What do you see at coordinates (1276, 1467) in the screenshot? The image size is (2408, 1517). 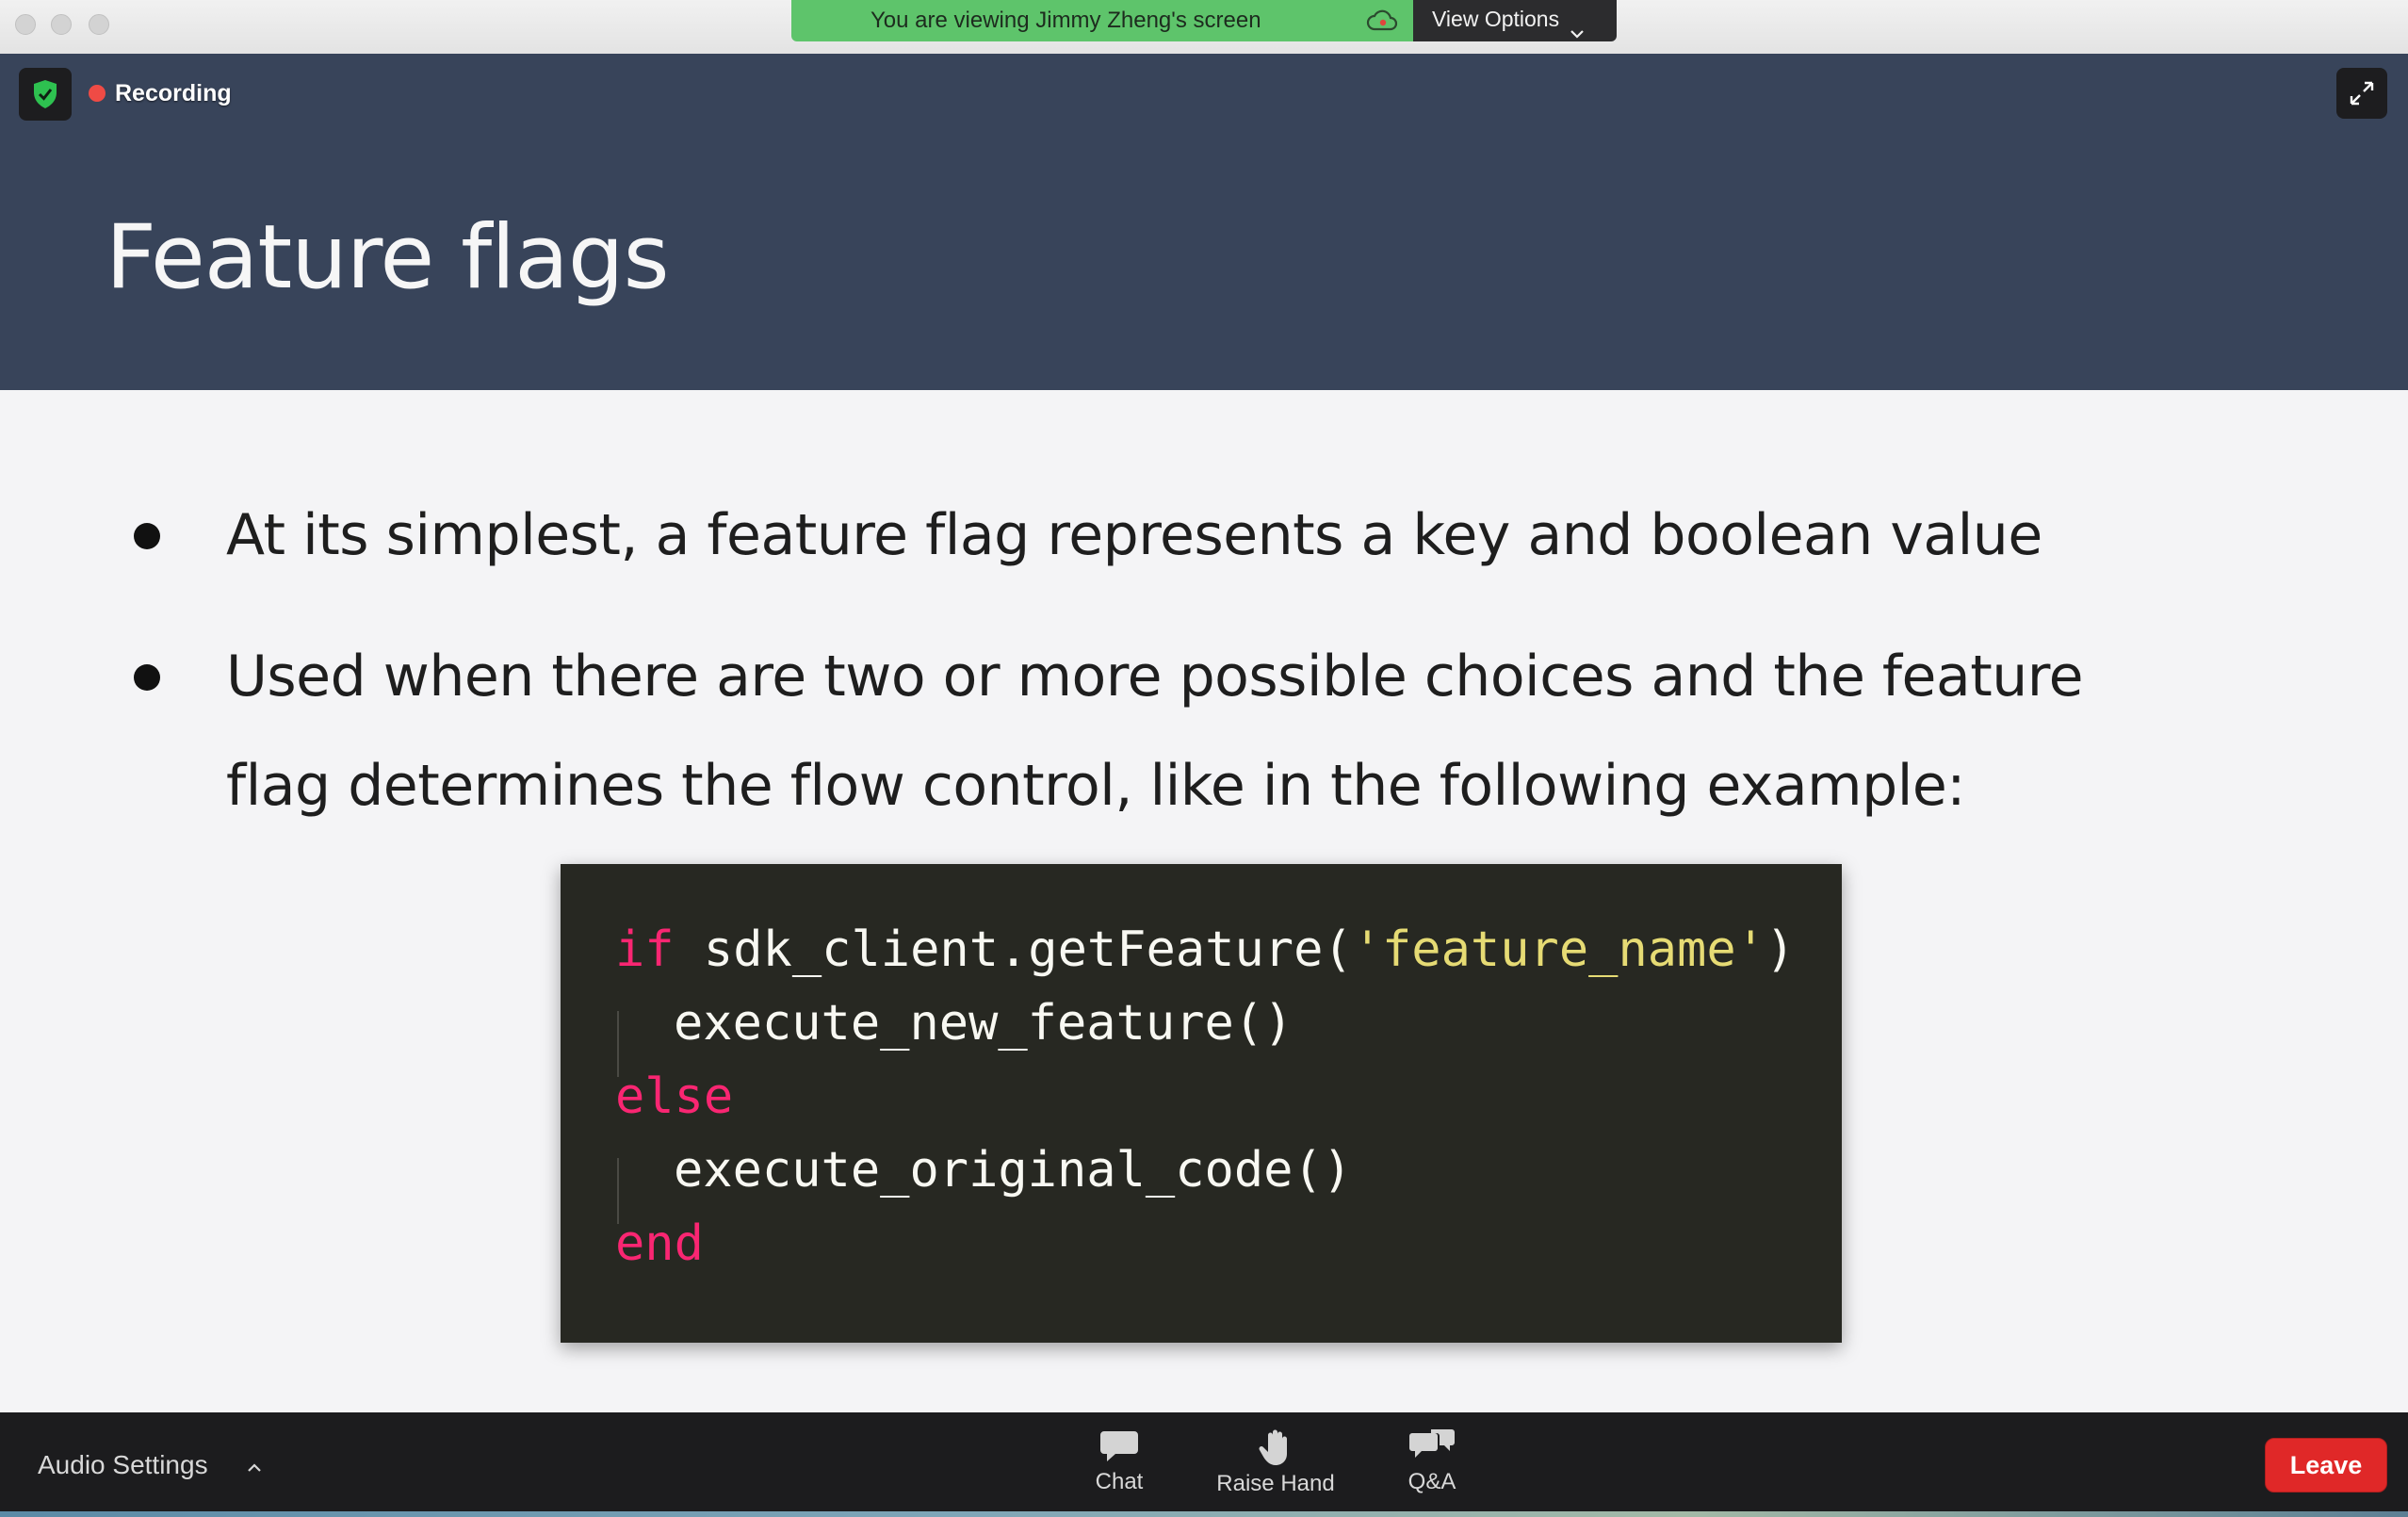 I see `raise-hand-button: Raise Hand` at bounding box center [1276, 1467].